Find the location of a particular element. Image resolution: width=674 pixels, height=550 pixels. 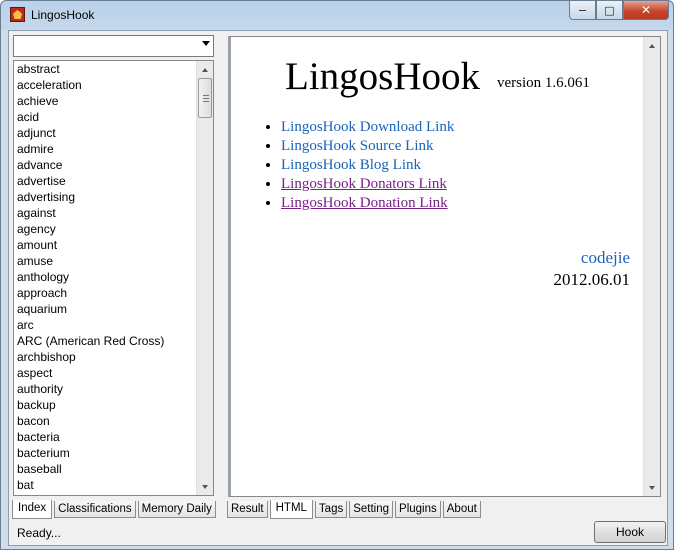

link-lingoshook-download-link: LingosHook Download Link is located at coordinates (367, 127).